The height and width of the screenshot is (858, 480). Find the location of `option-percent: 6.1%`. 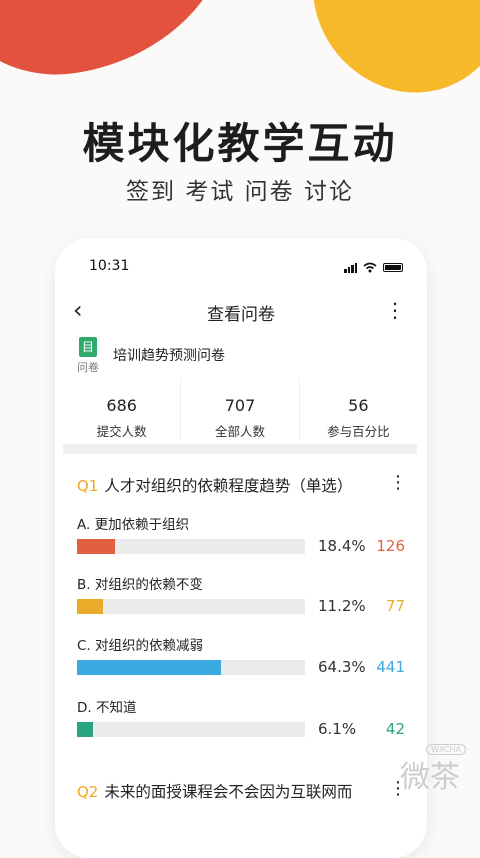

option-percent: 6.1% is located at coordinates (337, 729).